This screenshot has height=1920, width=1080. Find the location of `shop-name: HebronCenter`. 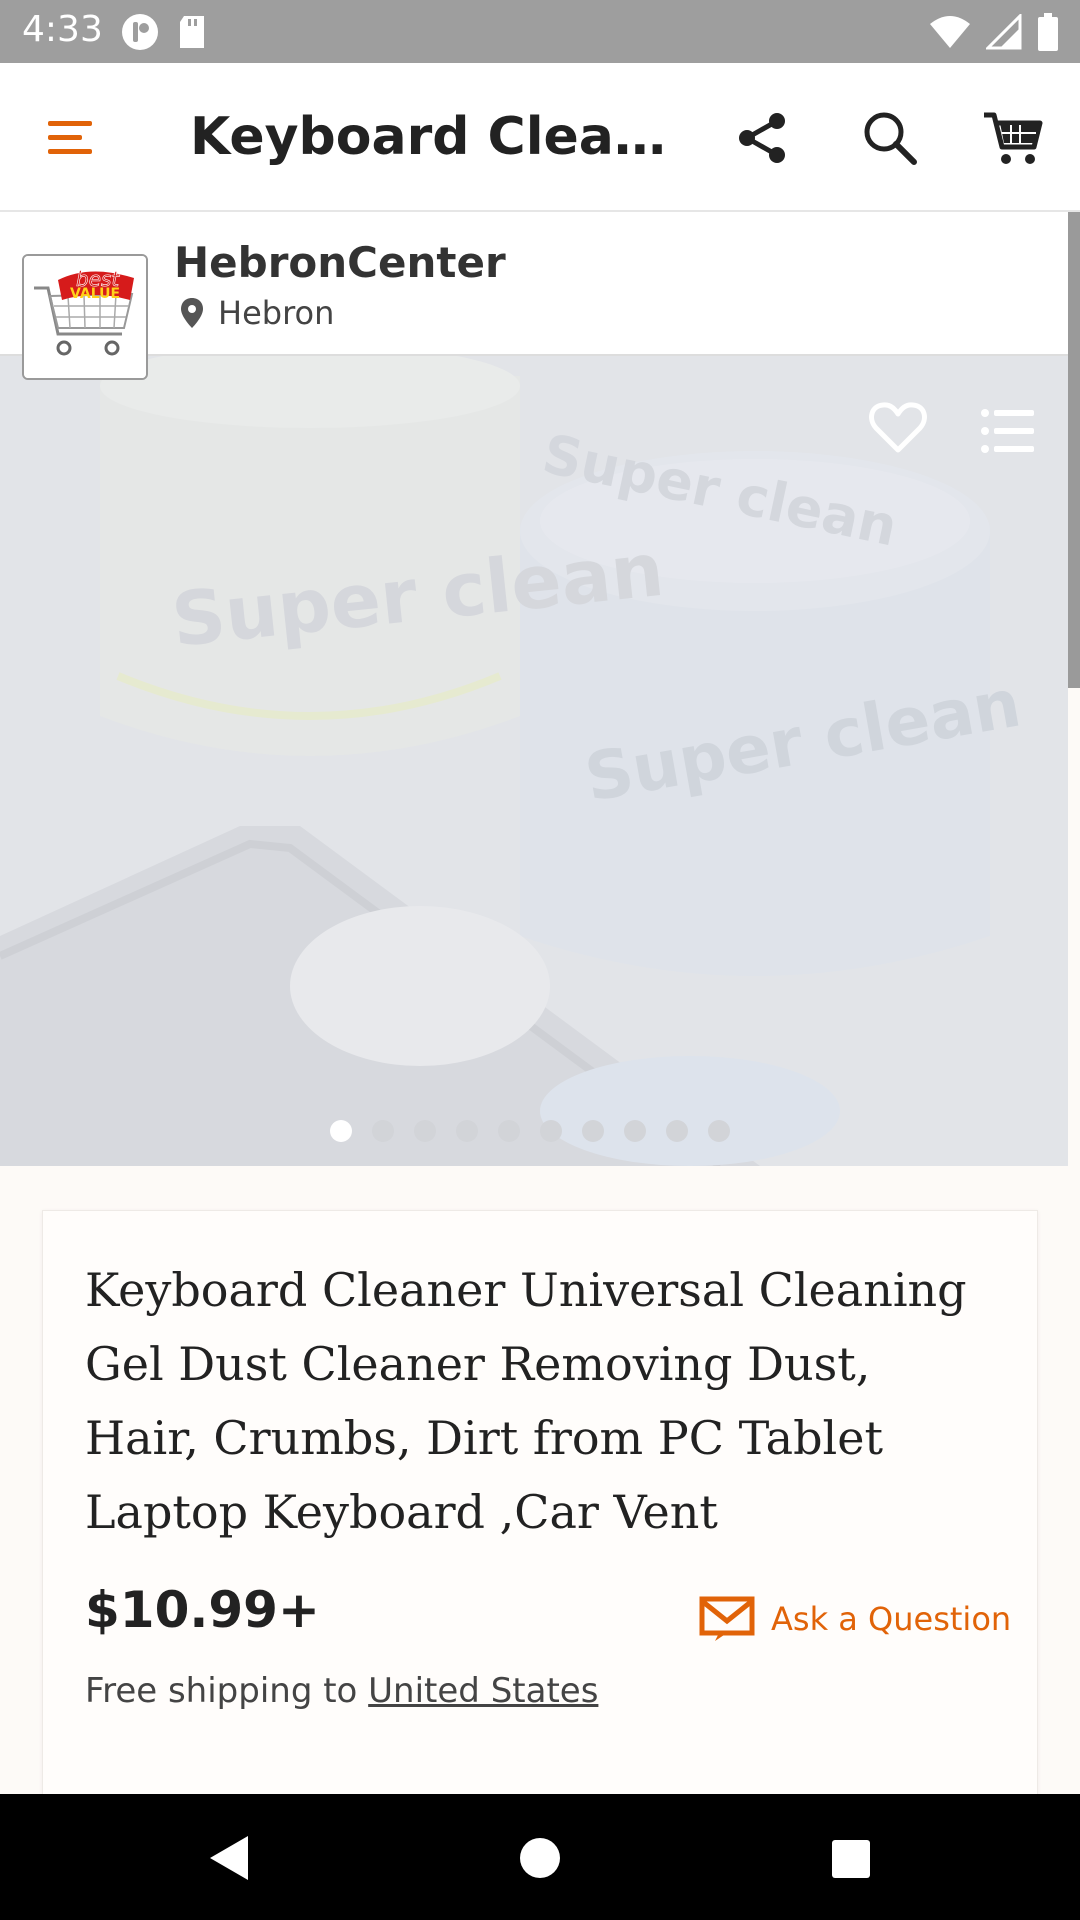

shop-name: HebronCenter is located at coordinates (340, 262).